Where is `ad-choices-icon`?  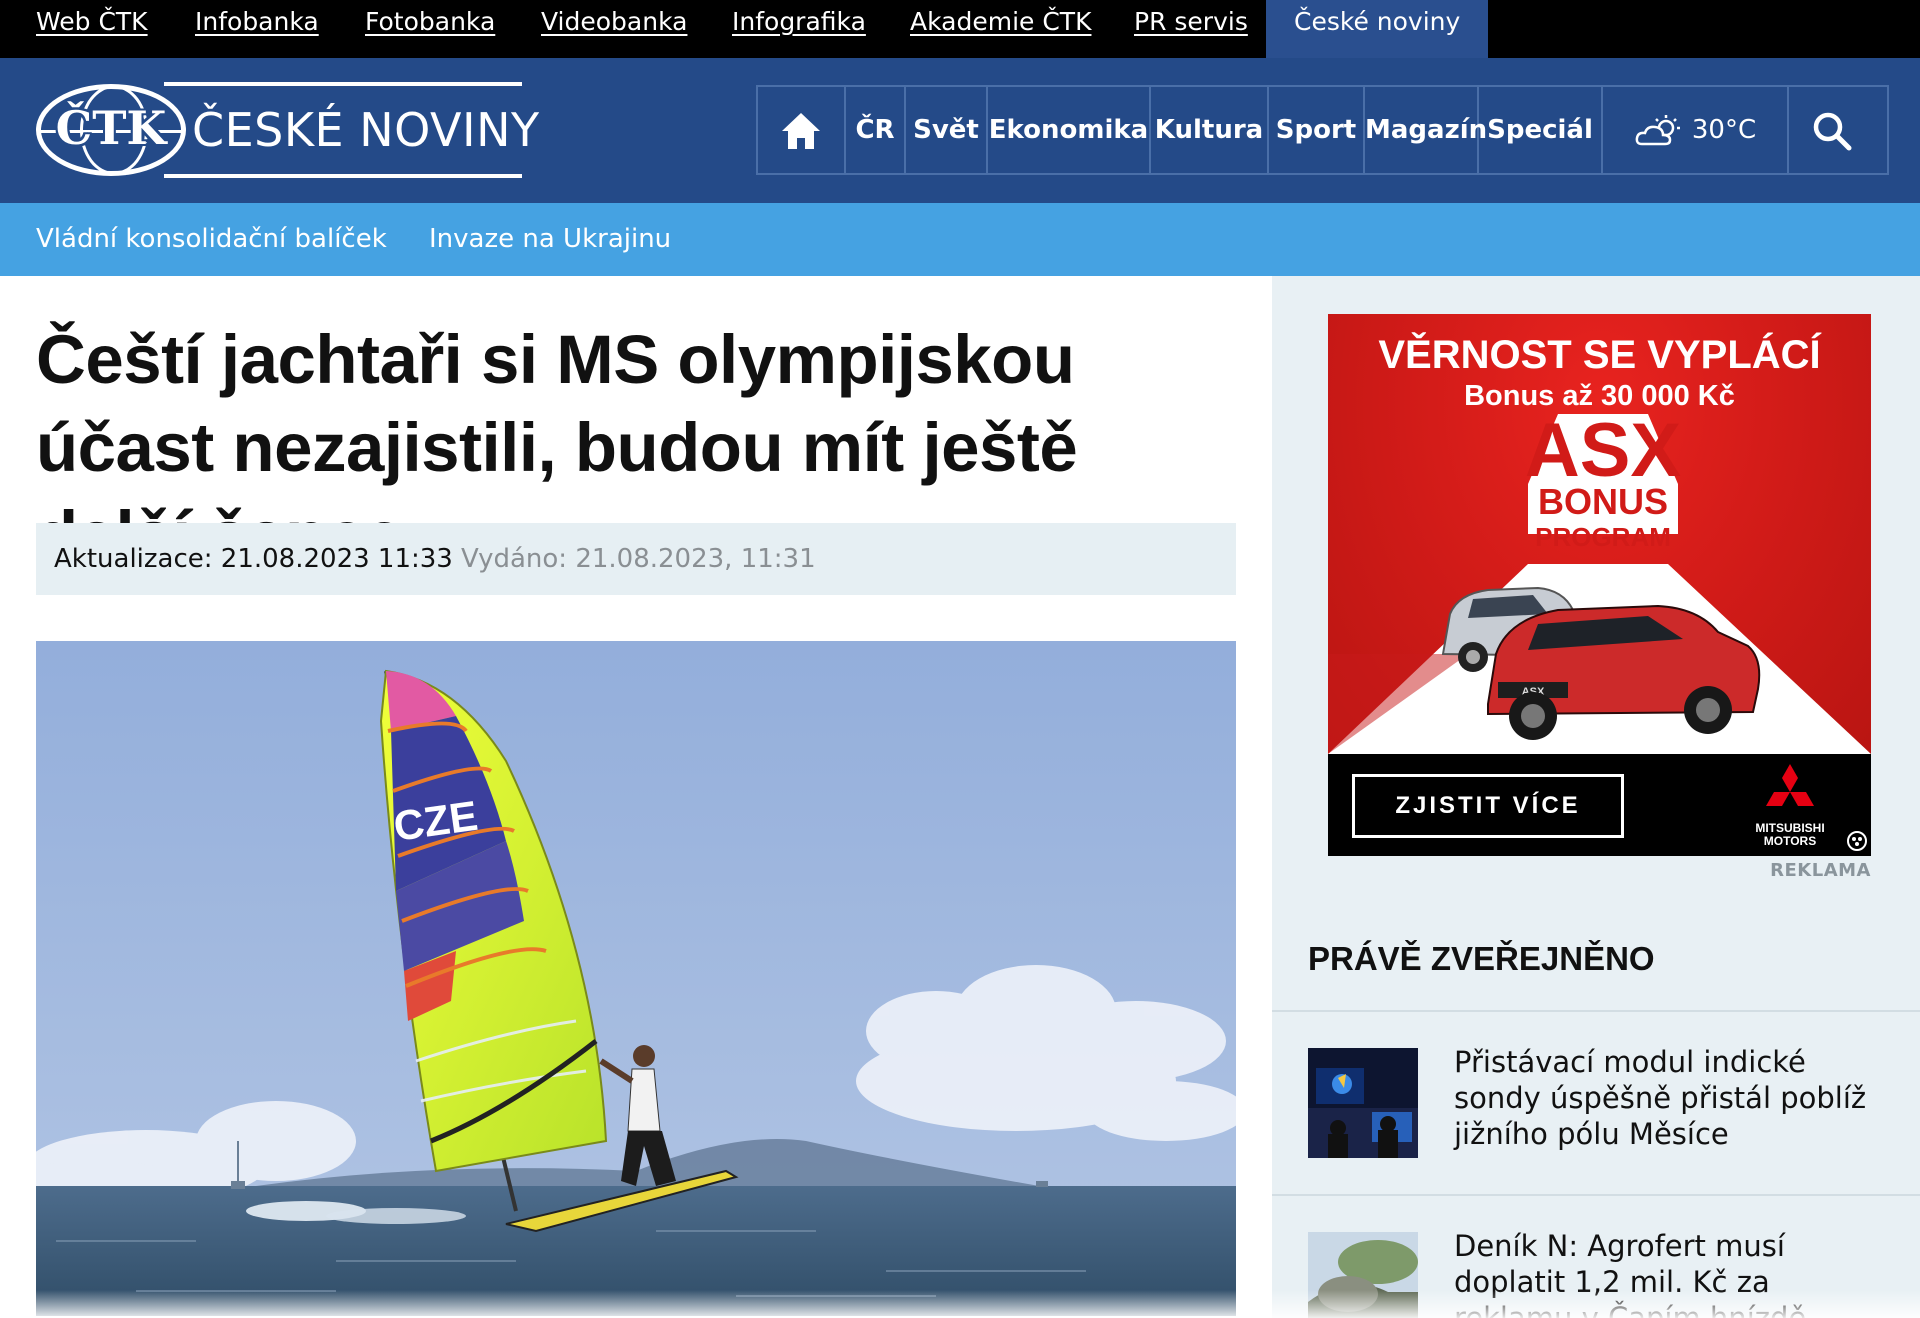 ad-choices-icon is located at coordinates (1857, 841).